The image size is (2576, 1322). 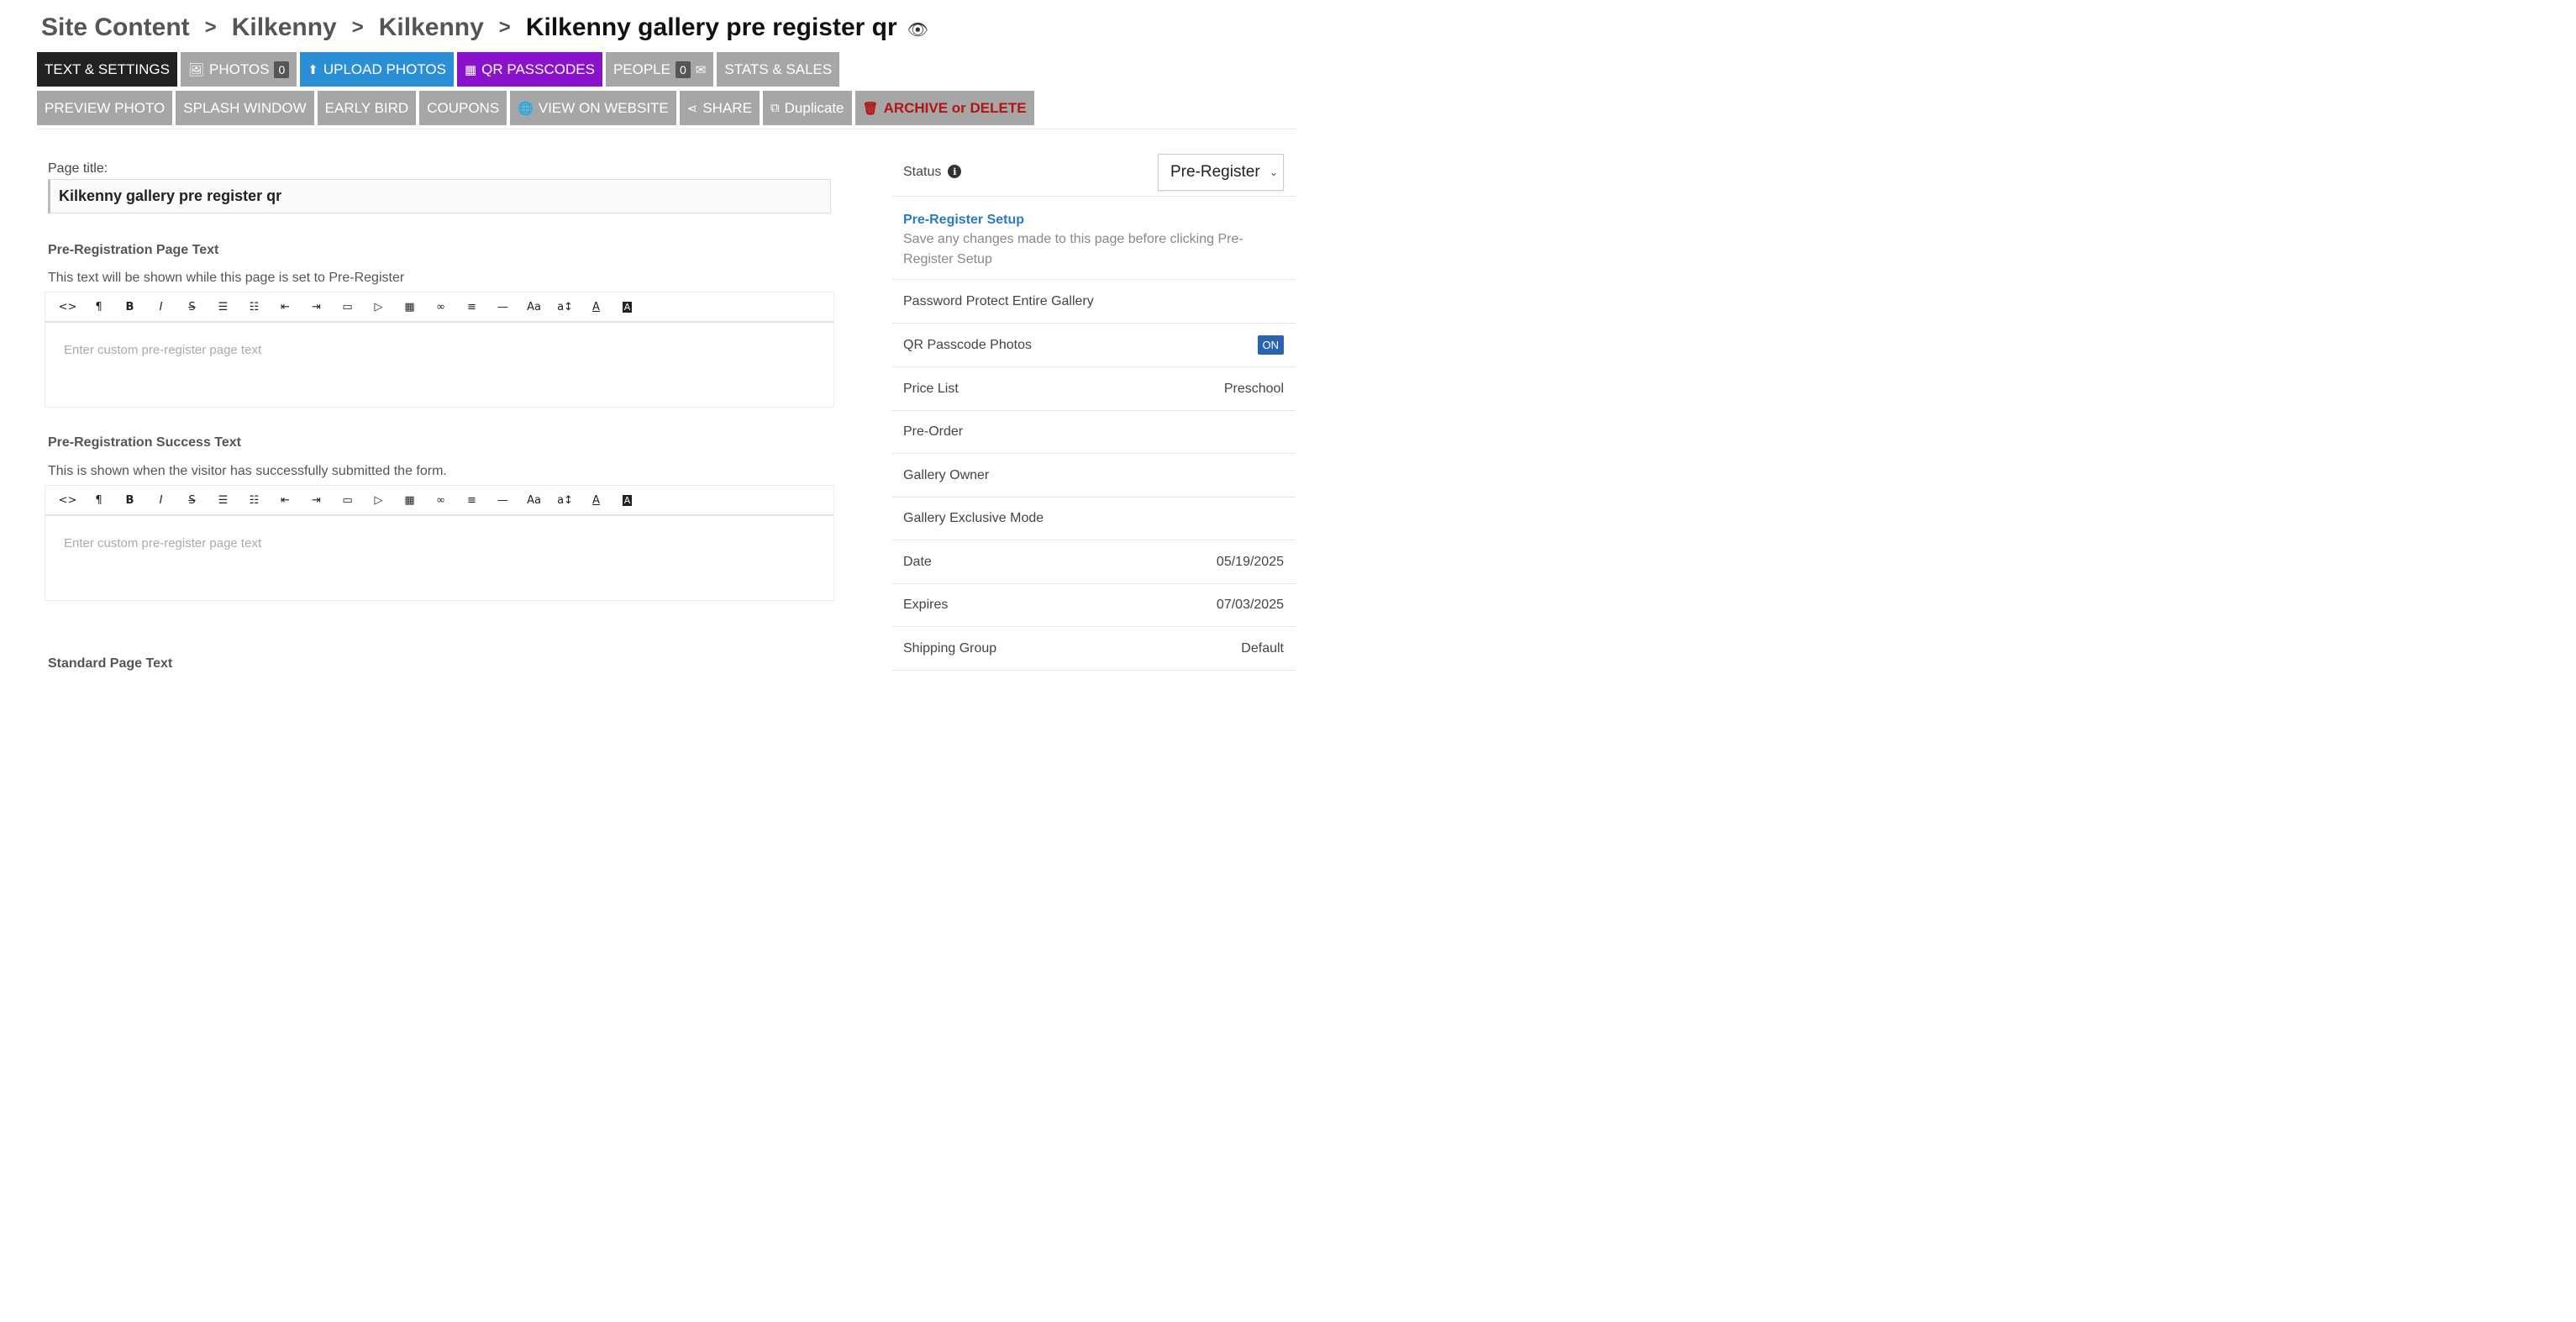 What do you see at coordinates (1094, 476) in the screenshot?
I see `gallery-owner-row: Gallery Owner` at bounding box center [1094, 476].